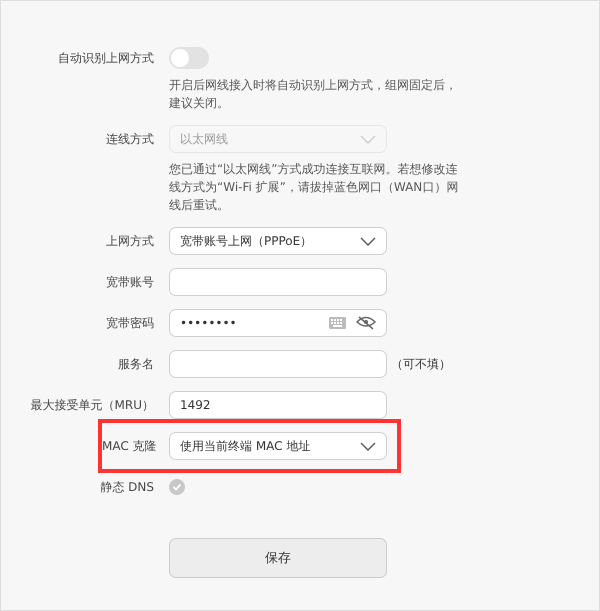 This screenshot has width=600, height=611. I want to click on field-label: 服务名, so click(136, 364).